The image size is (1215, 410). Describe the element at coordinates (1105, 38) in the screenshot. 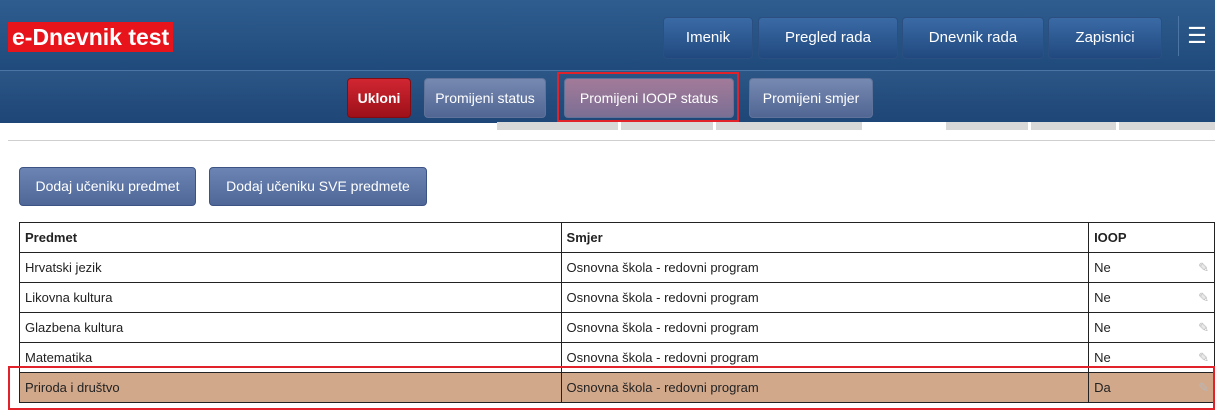

I see `nav-zapisnici: Zapisnici` at that location.